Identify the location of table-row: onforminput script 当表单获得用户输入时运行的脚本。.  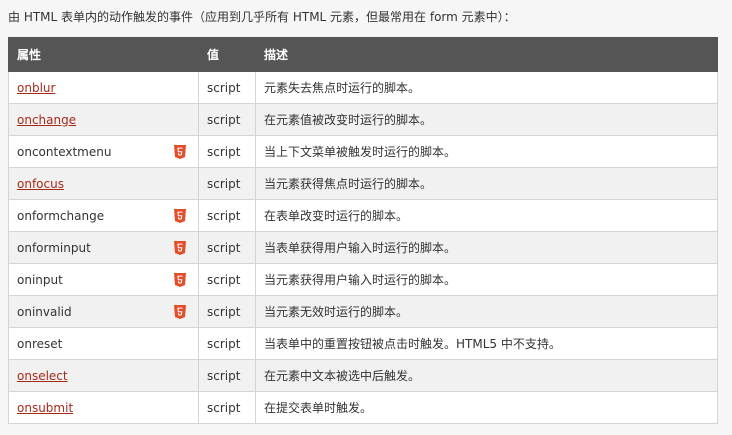
(363, 247).